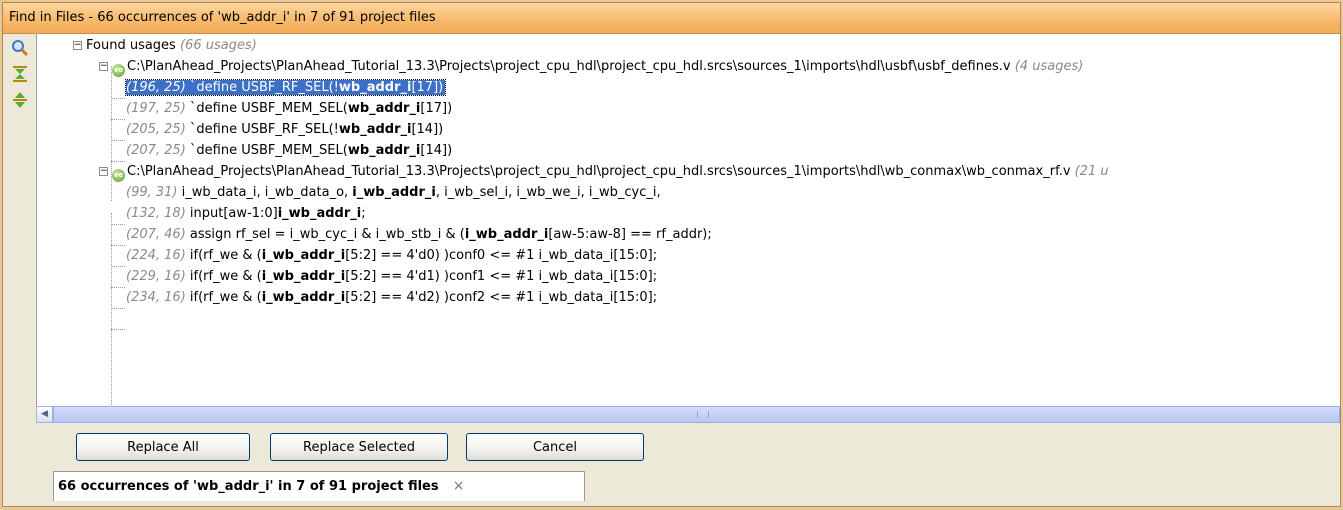  I want to click on line-column: (207, 46), so click(156, 234).